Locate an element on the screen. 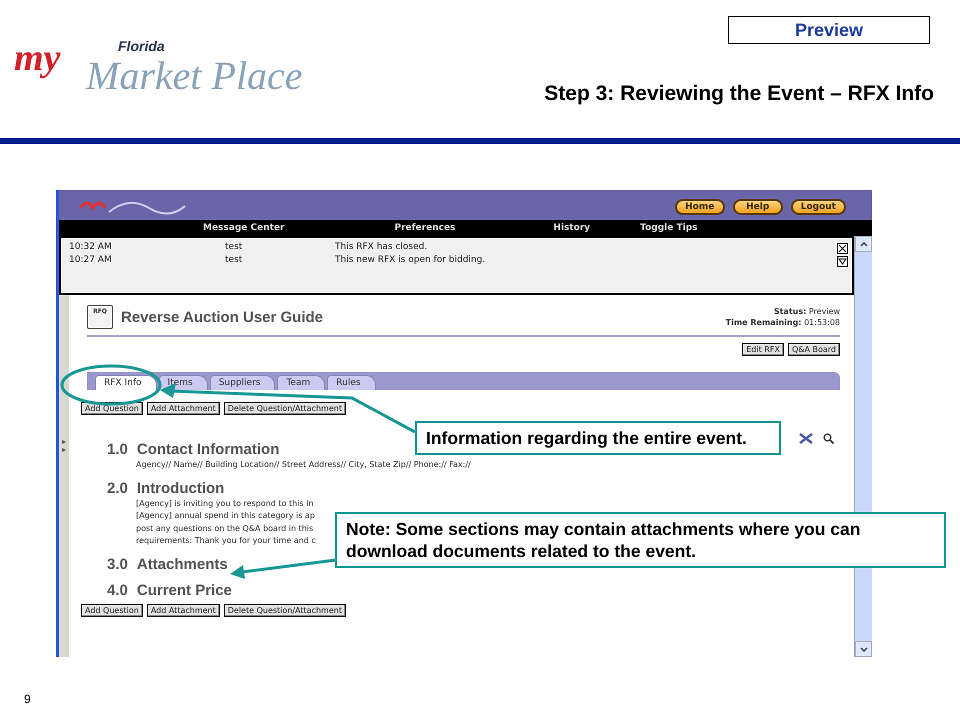 The width and height of the screenshot is (960, 720). tab: Suppliers is located at coordinates (243, 382).